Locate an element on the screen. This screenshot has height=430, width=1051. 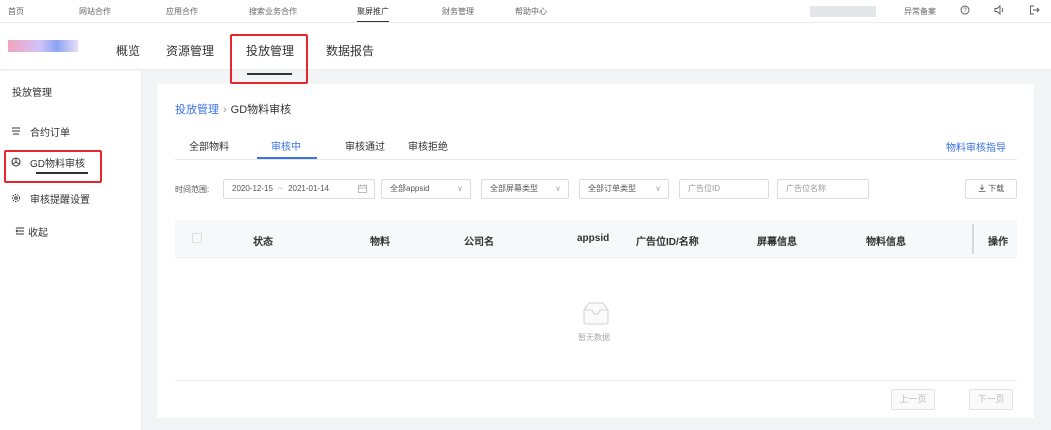
column-header-actions: 操作 is located at coordinates (998, 242).